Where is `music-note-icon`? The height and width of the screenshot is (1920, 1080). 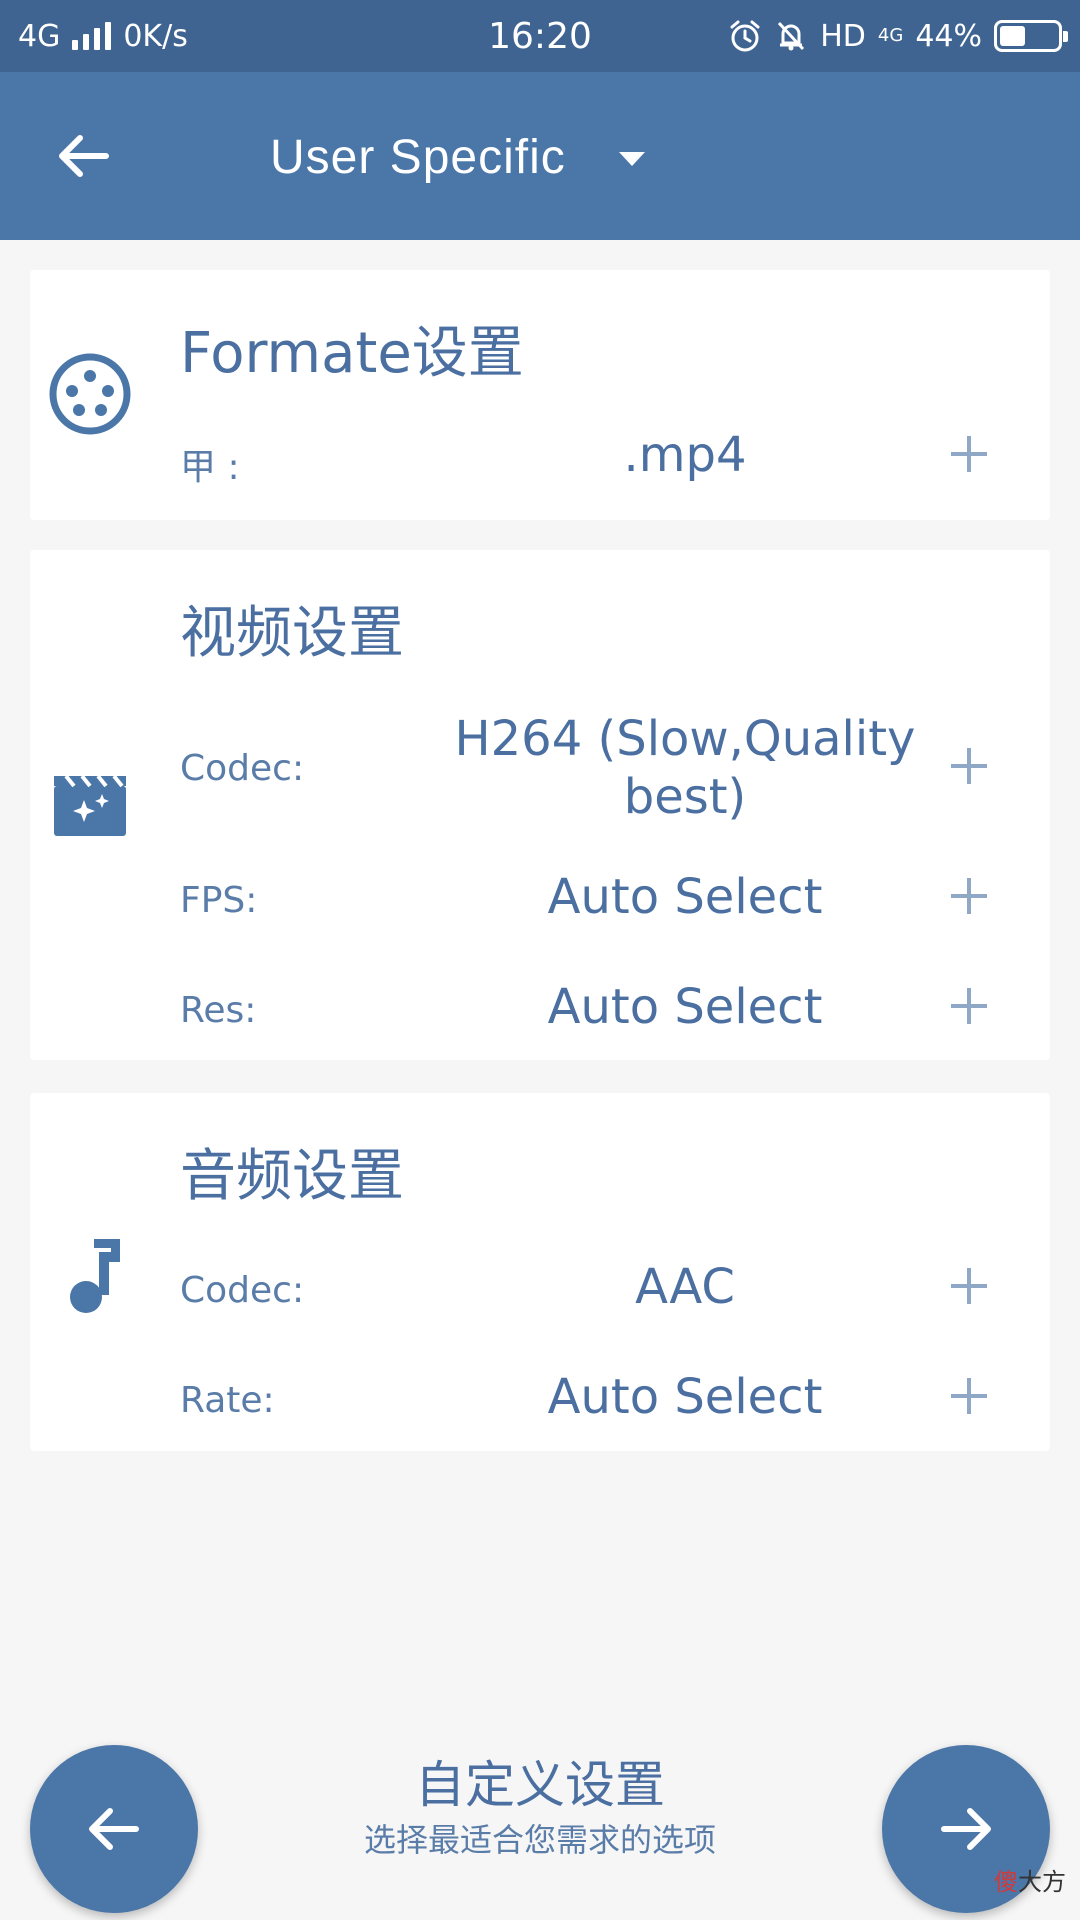
music-note-icon is located at coordinates (95, 1276).